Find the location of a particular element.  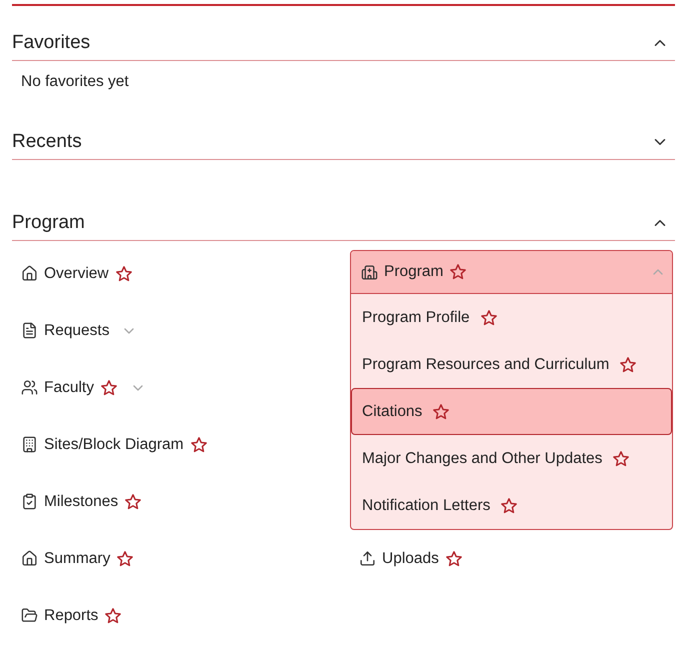

submenu-header: Program is located at coordinates (511, 272).